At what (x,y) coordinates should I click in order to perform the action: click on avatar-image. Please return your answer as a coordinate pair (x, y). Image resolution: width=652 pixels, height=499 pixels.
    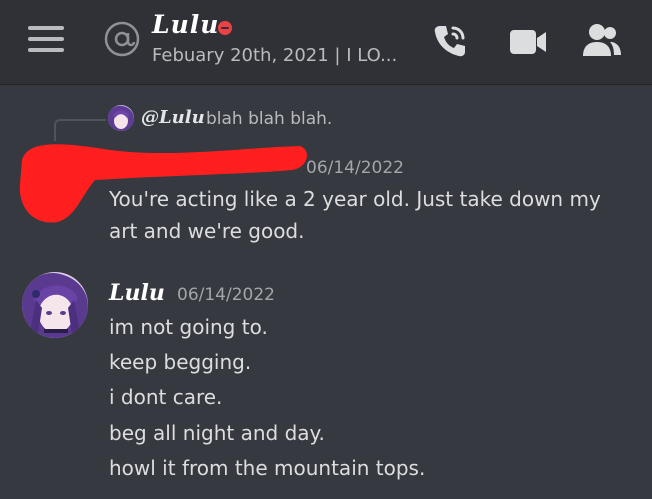
    Looking at the image, I should click on (55, 305).